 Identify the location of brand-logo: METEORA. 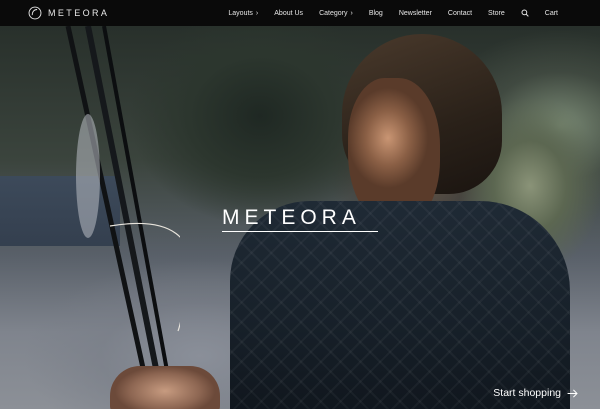
(68, 13).